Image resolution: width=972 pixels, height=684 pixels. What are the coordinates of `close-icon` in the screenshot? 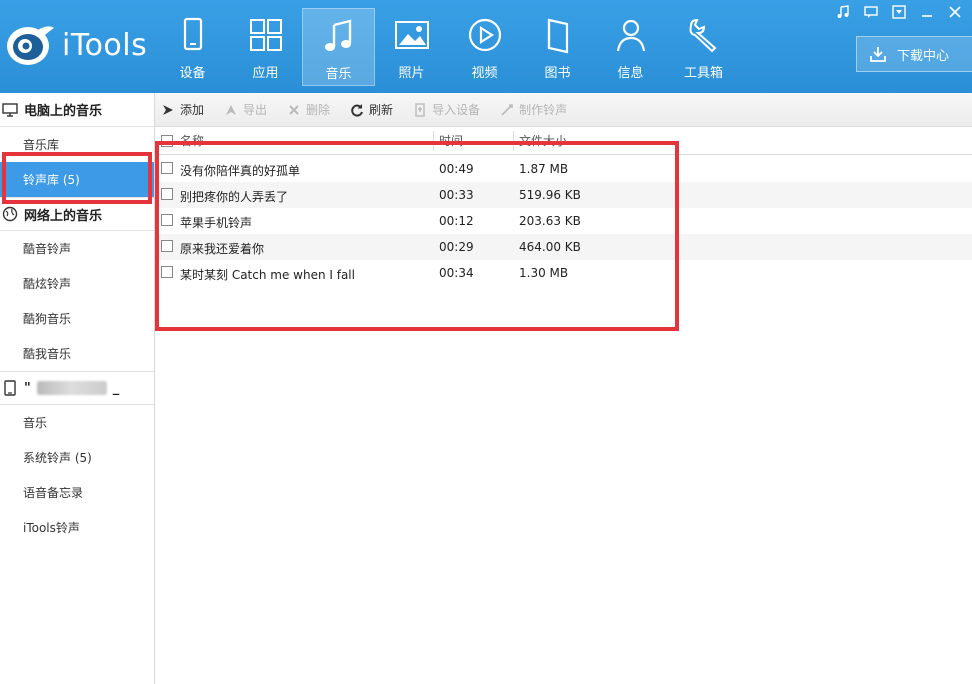 It's located at (955, 12).